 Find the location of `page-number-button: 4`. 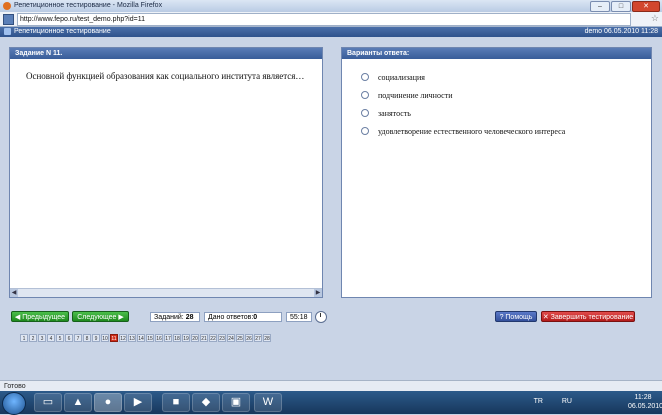

page-number-button: 4 is located at coordinates (51, 338).